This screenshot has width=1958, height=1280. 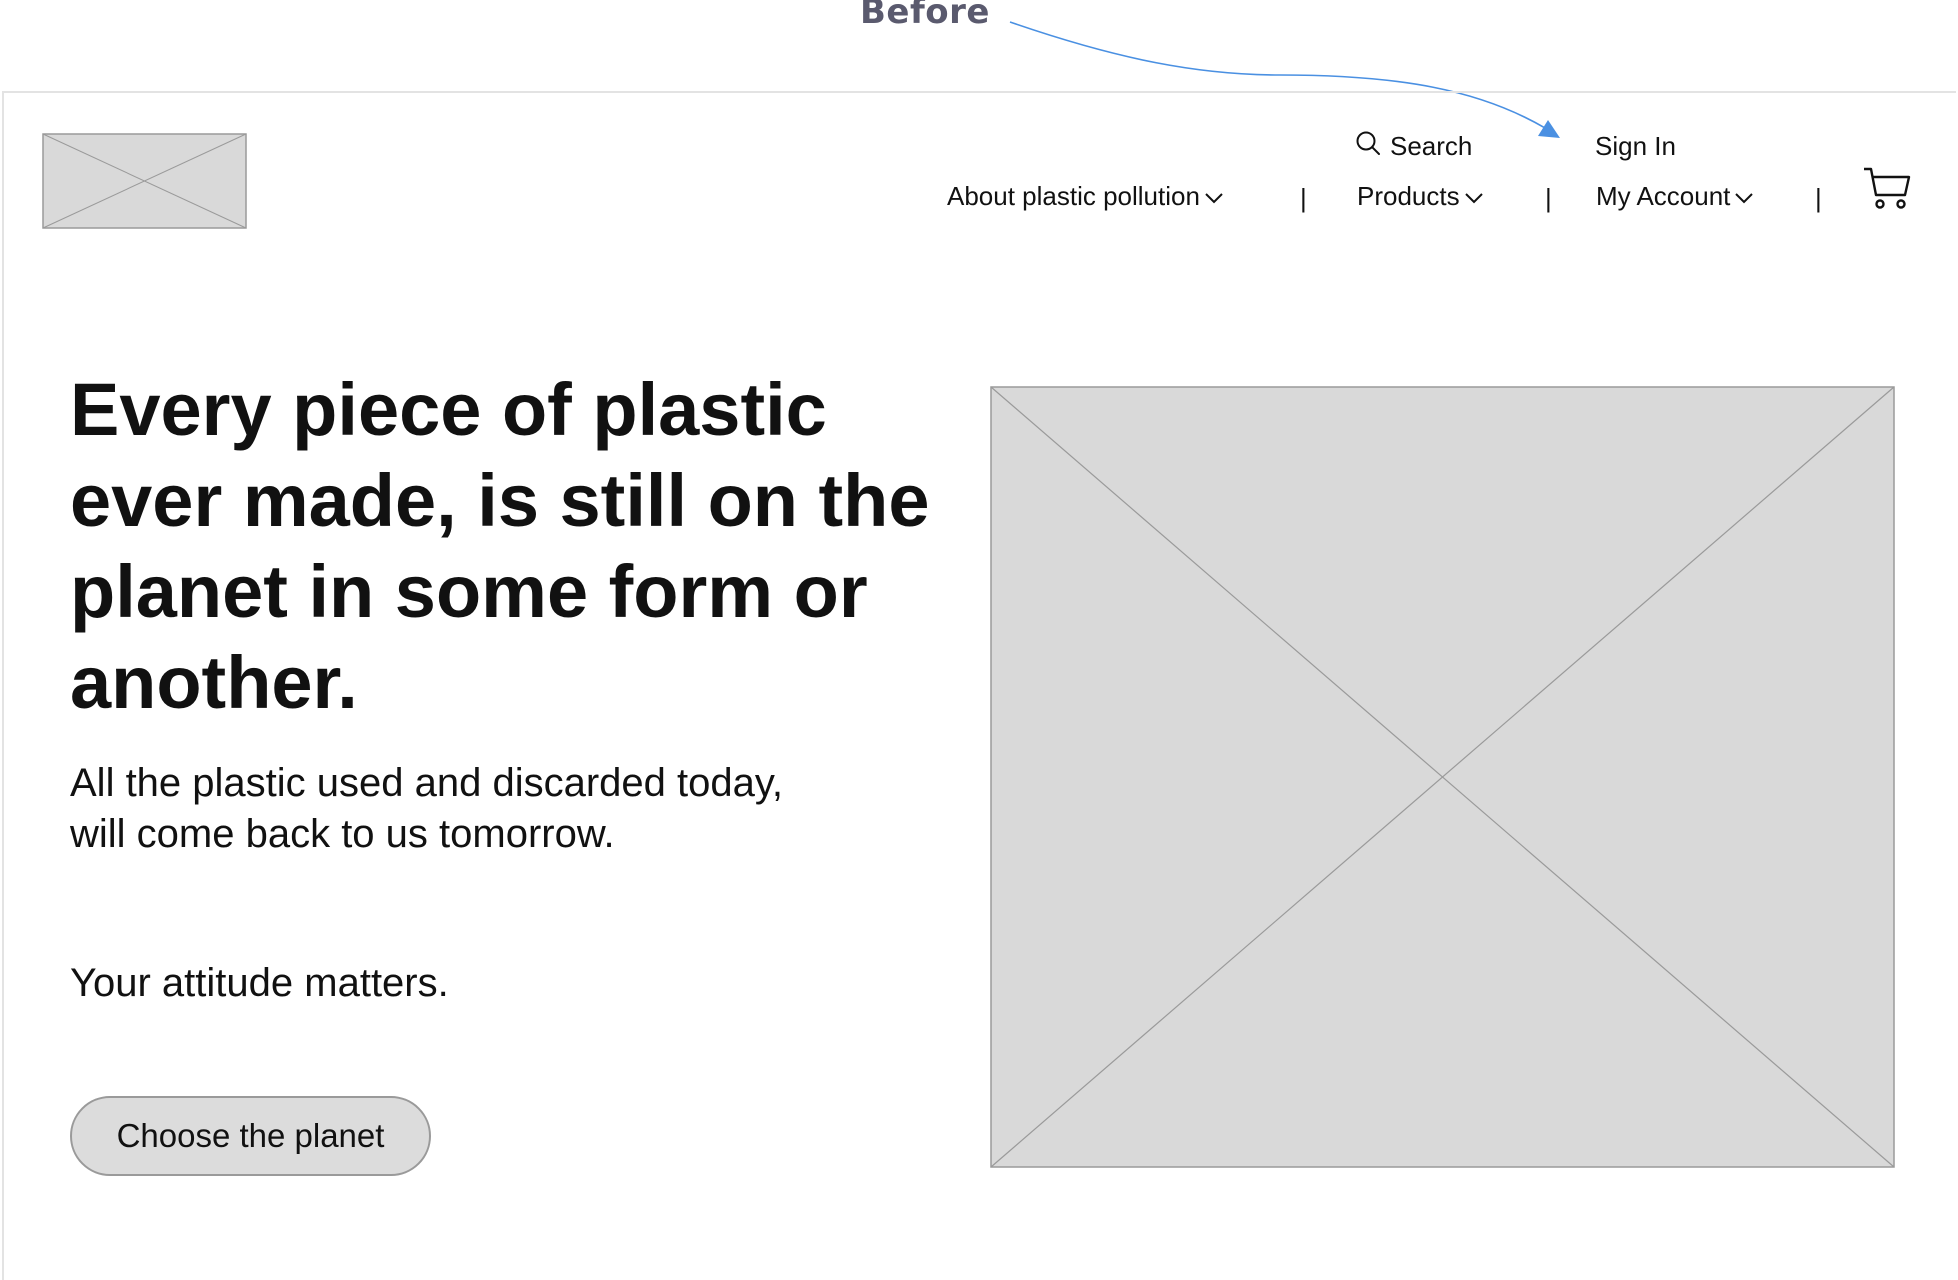 I want to click on nav-item-products: Products, so click(x=1420, y=196).